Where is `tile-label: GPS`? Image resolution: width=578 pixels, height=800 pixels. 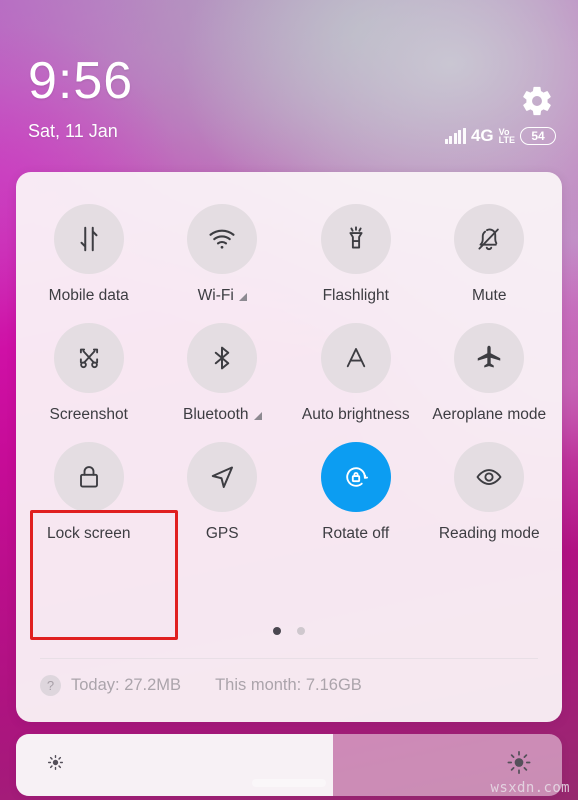 tile-label: GPS is located at coordinates (222, 534).